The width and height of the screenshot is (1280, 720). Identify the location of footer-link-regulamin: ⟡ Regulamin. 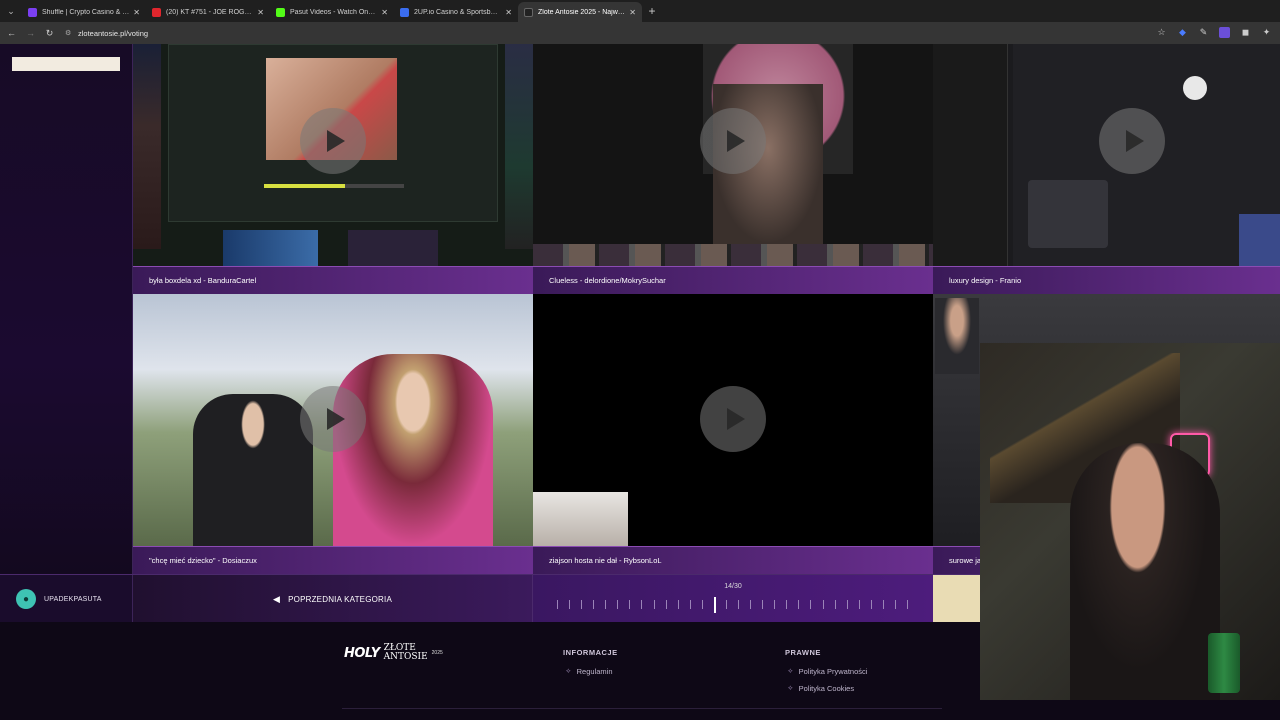
(592, 671).